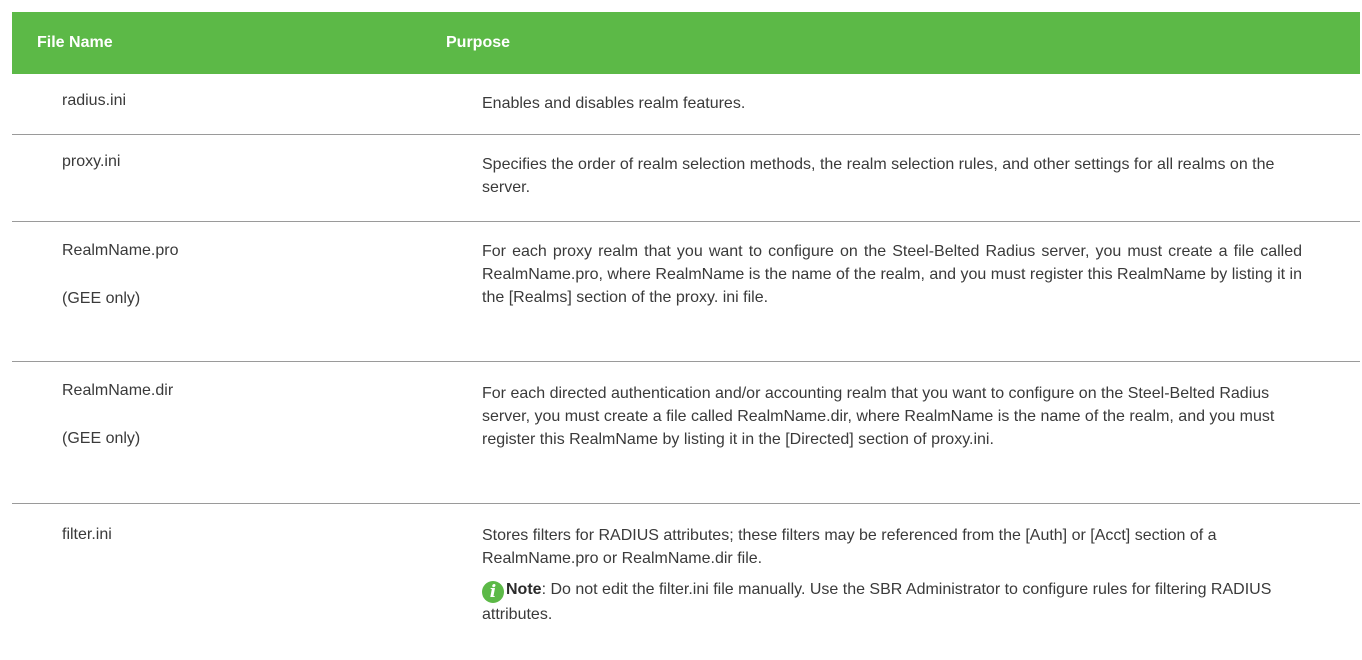 This screenshot has width=1362, height=660. What do you see at coordinates (118, 390) in the screenshot?
I see `file-name: RealmName.dir` at bounding box center [118, 390].